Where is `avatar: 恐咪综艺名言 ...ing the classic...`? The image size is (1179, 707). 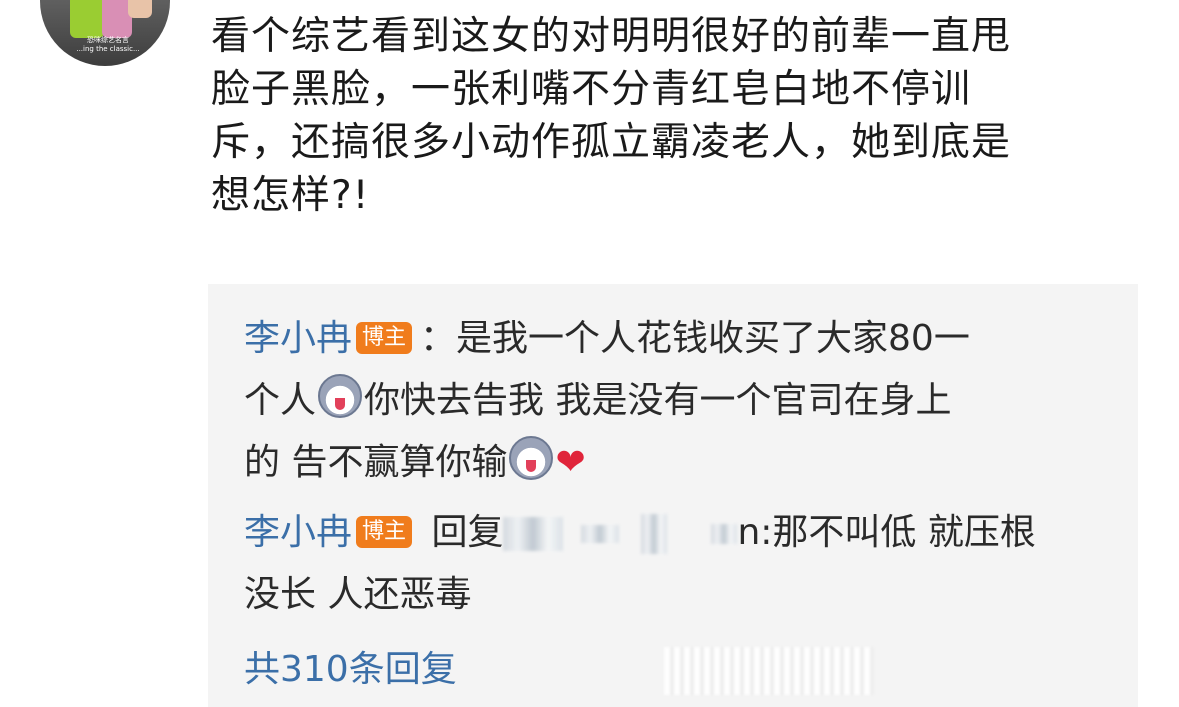 avatar: 恐咪综艺名言 ...ing the classic... is located at coordinates (105, 33).